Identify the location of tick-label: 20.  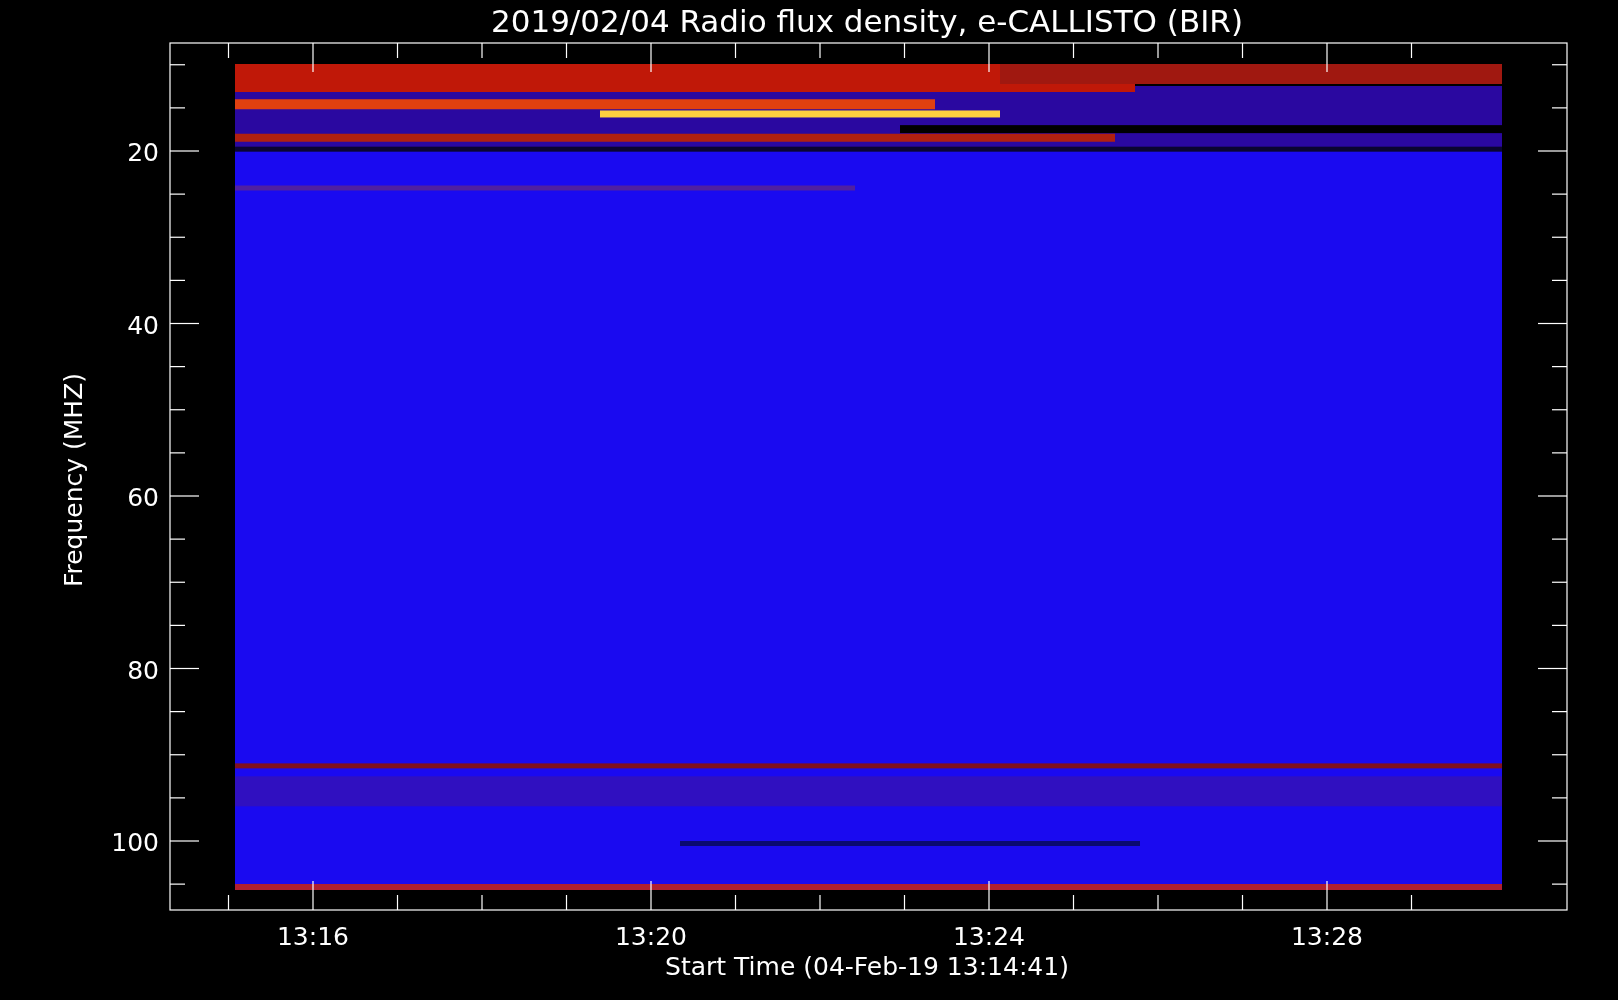
(143, 152).